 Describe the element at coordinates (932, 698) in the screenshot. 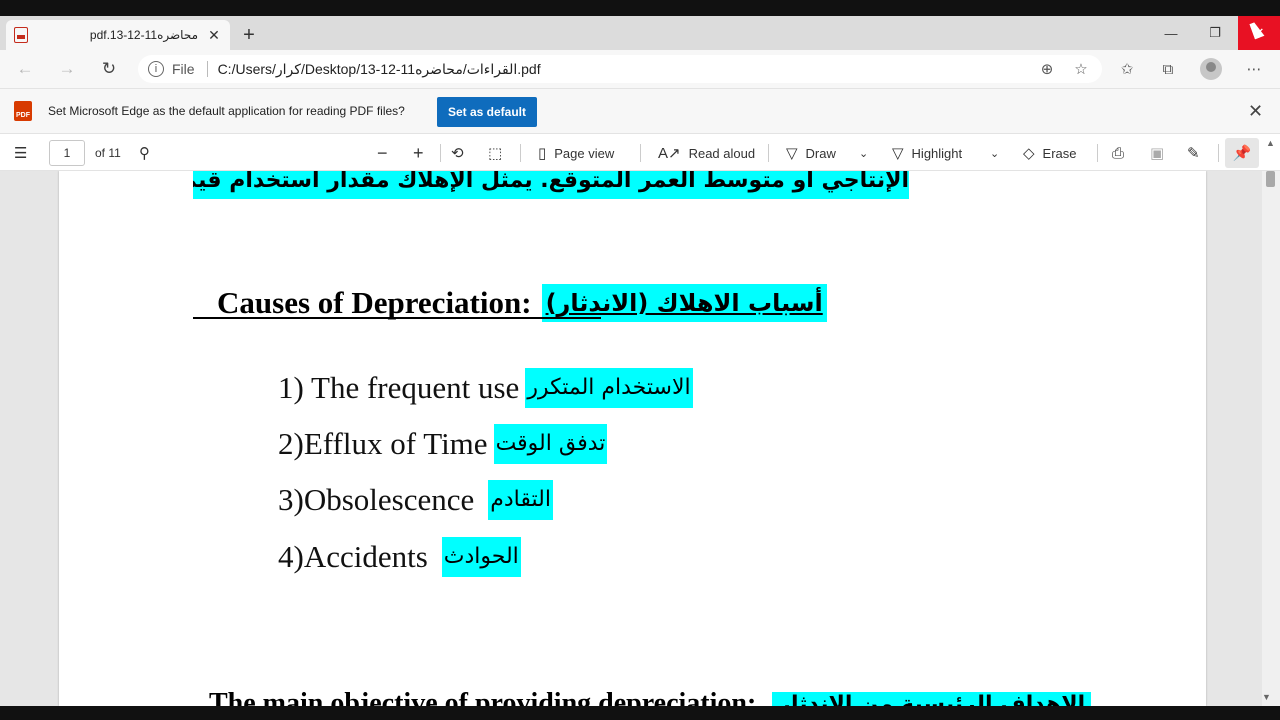

I see `bottom-heading-arabic: الاهداف الرئيسية من الاندثار` at that location.